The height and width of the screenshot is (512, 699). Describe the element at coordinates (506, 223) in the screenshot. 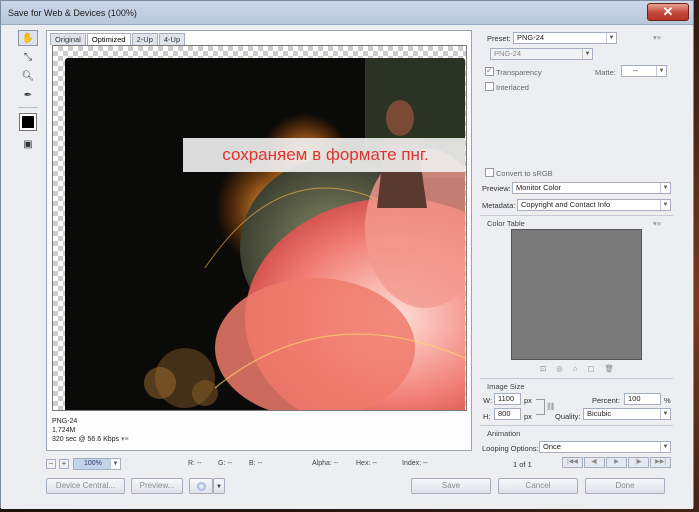

I see `color-table-title: Color Table` at that location.